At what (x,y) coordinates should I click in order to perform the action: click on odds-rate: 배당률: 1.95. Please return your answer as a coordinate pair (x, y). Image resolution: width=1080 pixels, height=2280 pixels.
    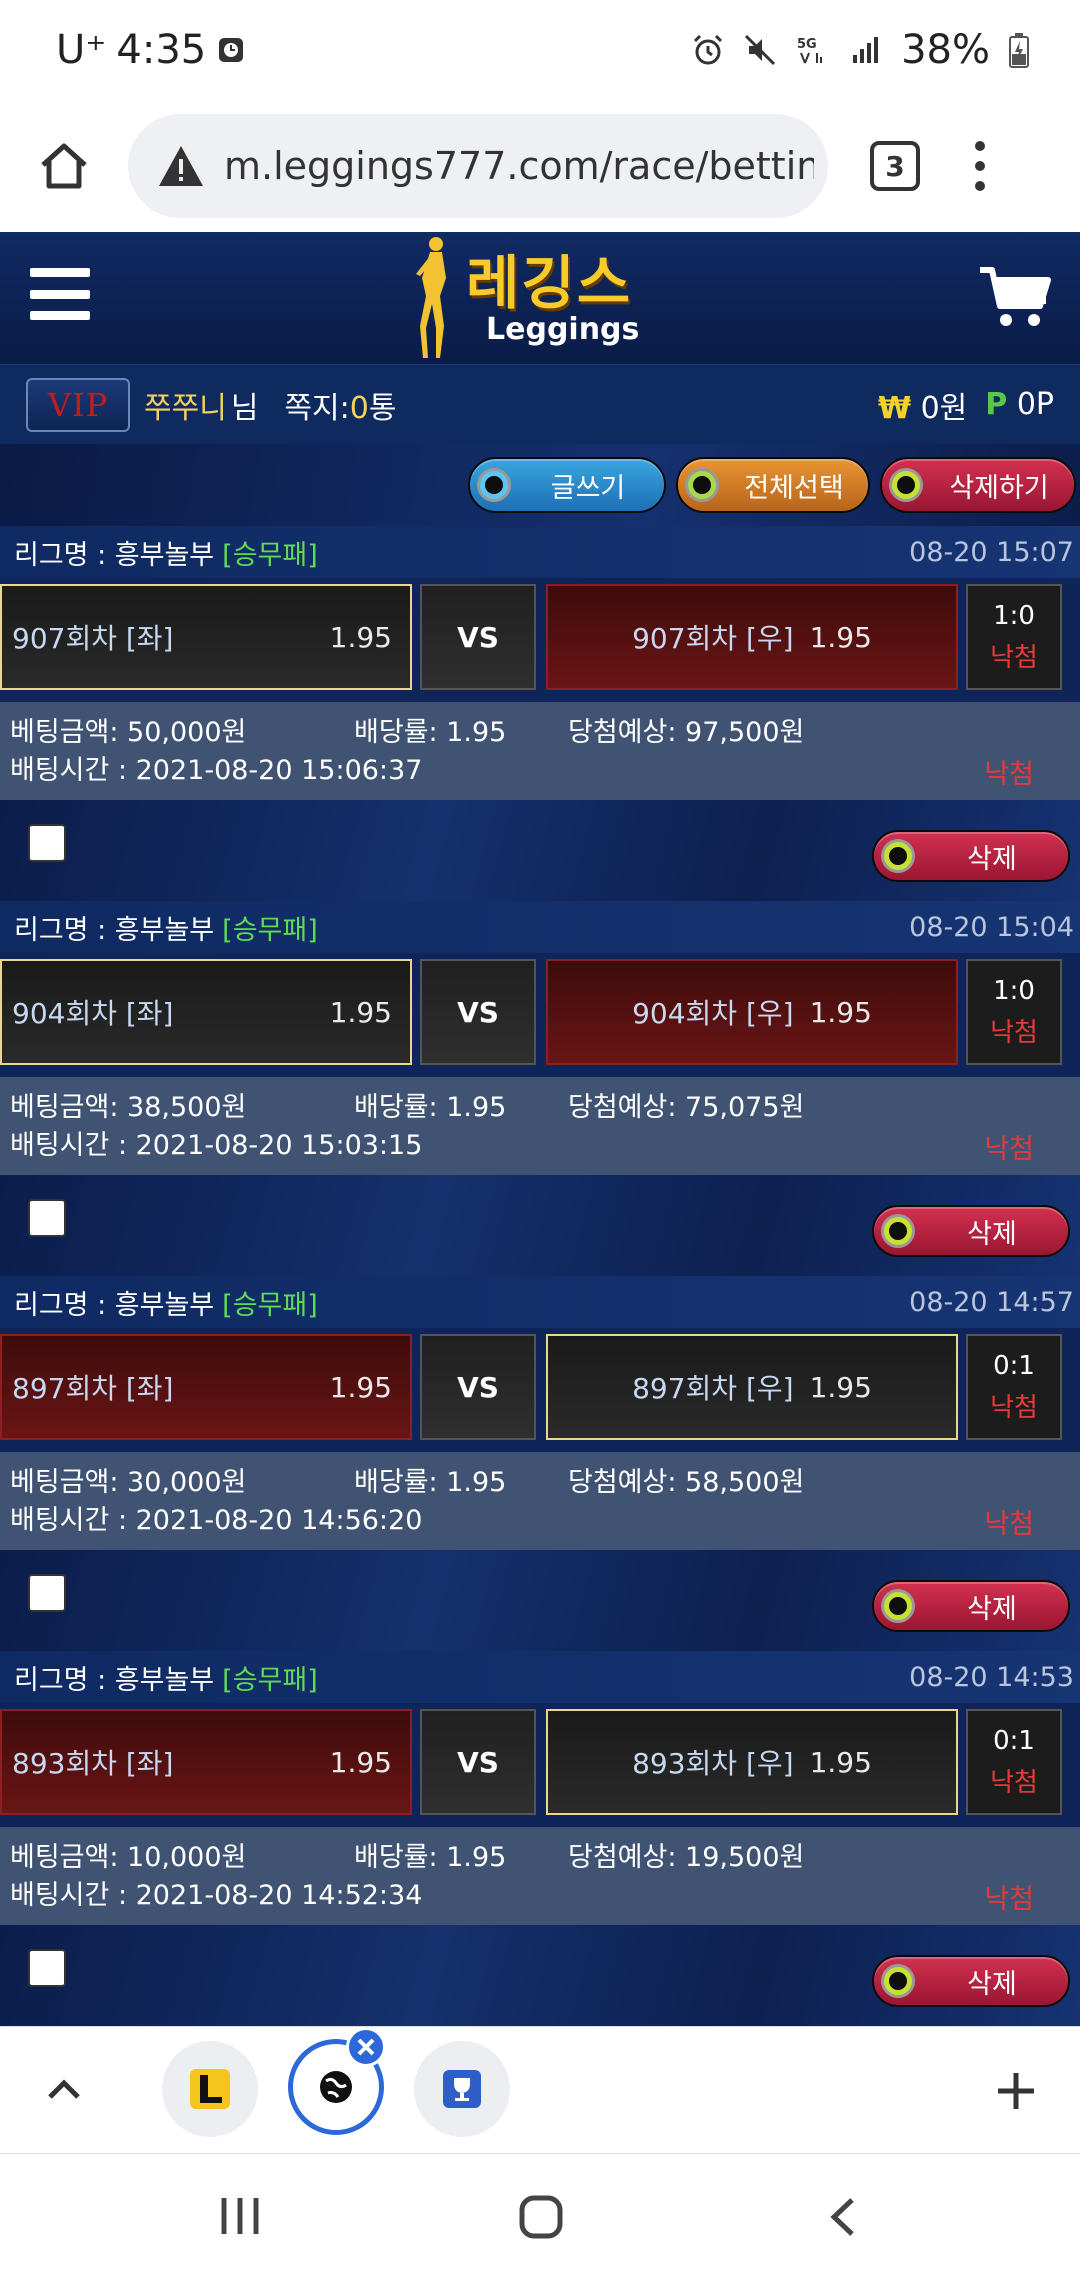
    Looking at the image, I should click on (430, 732).